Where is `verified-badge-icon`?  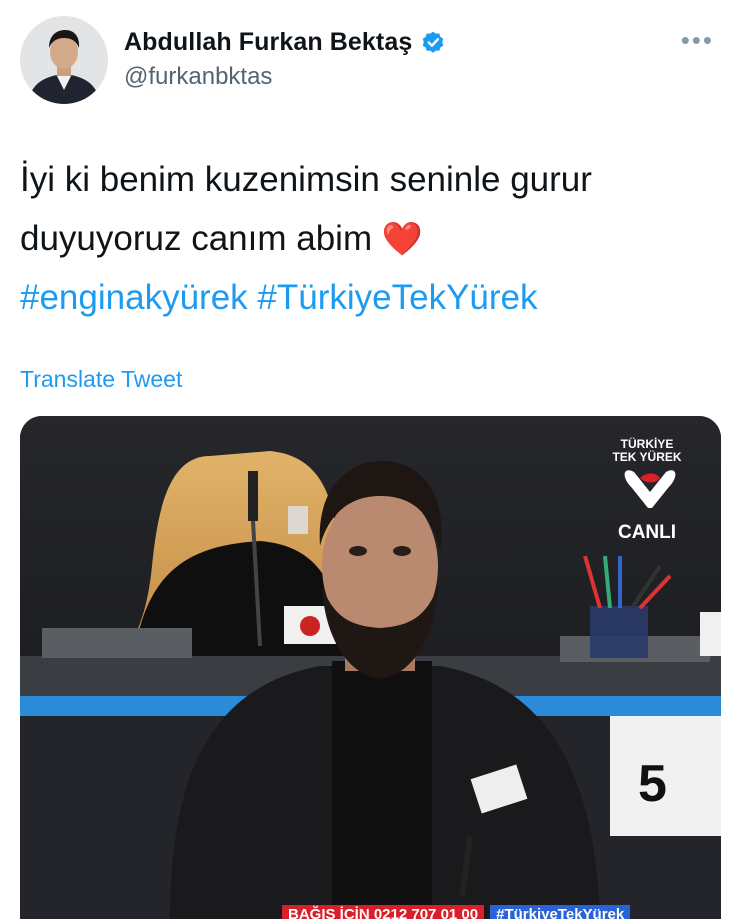 verified-badge-icon is located at coordinates (433, 43).